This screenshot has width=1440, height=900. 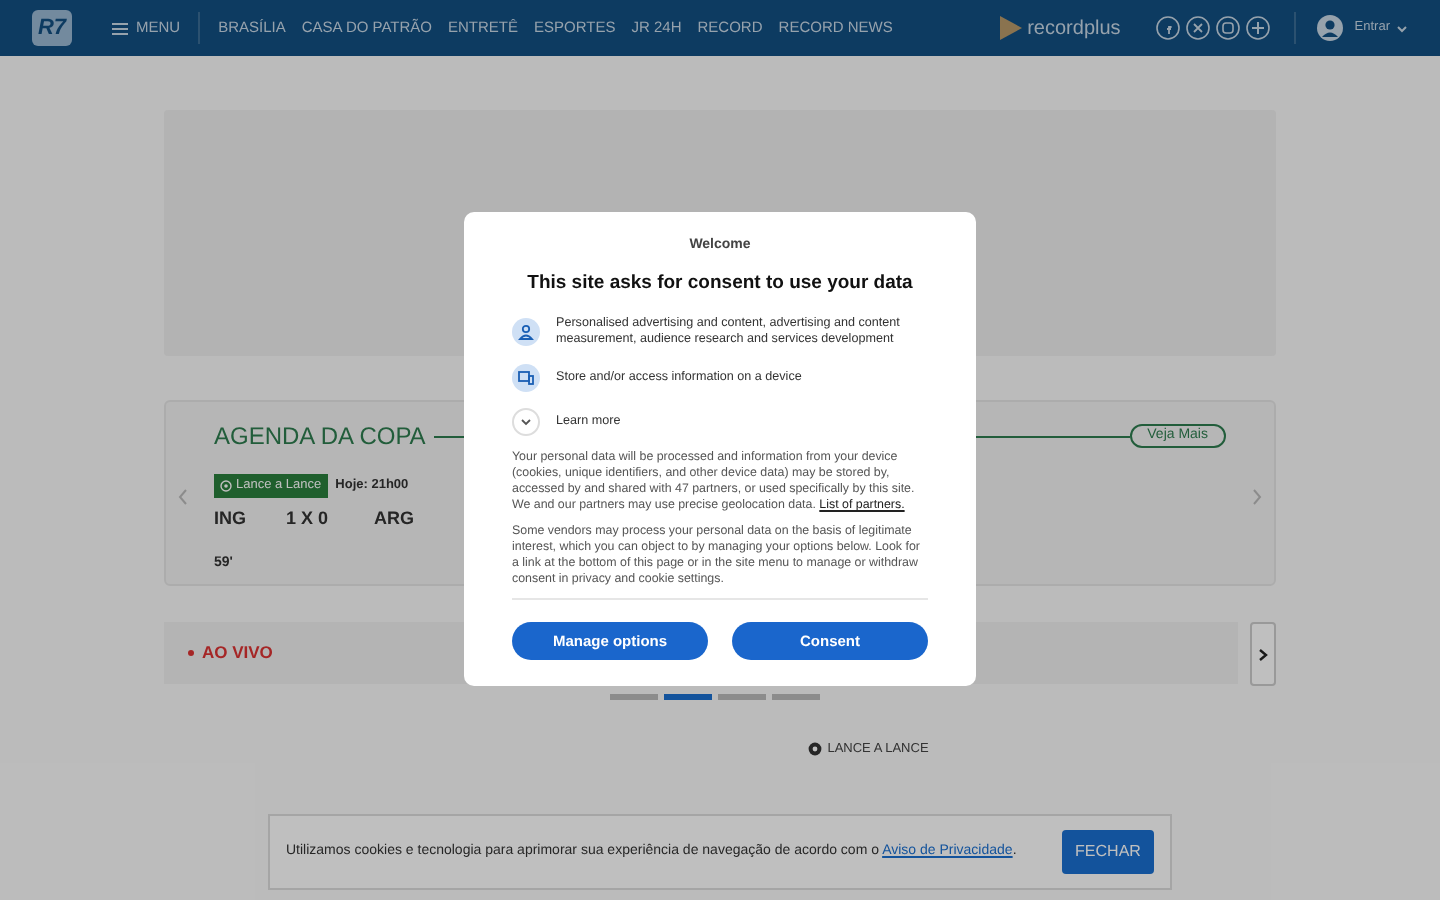 I want to click on team-name: ING, so click(x=231, y=519).